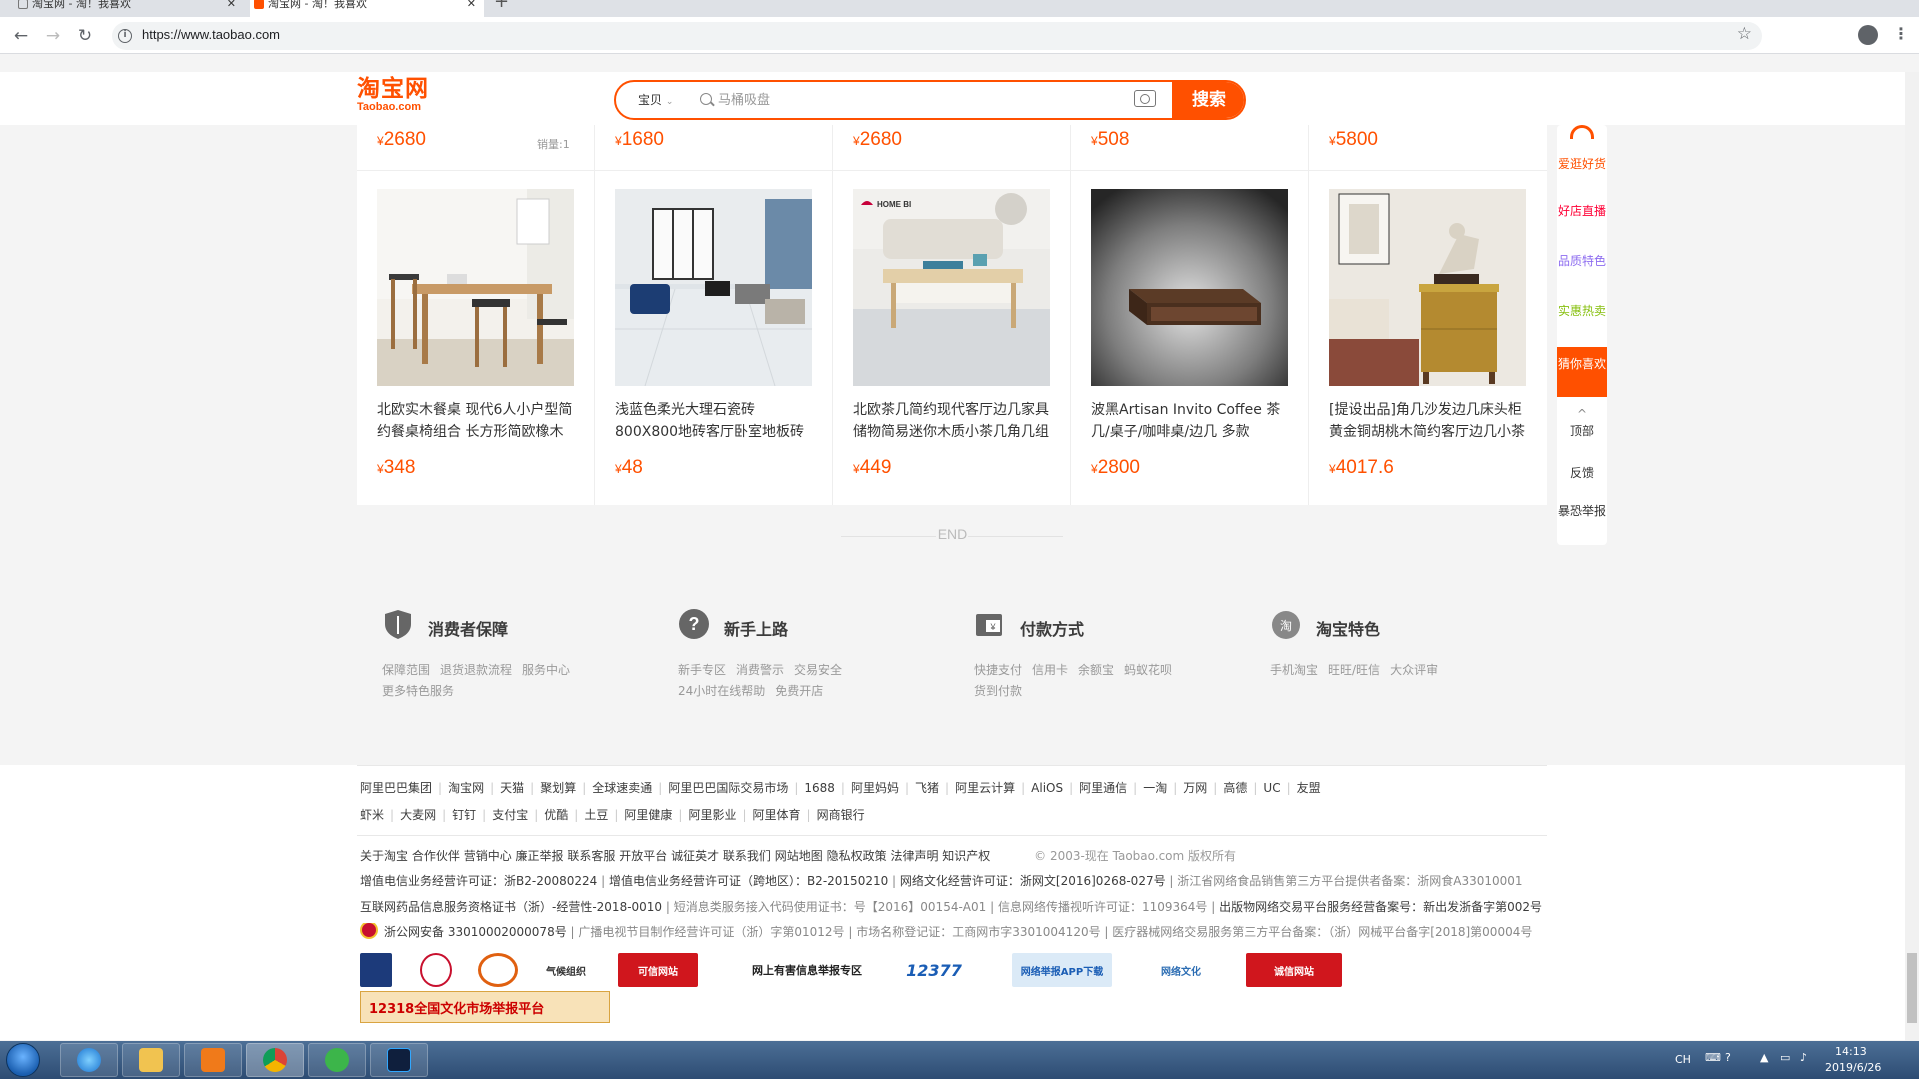 The image size is (1919, 1079). Describe the element at coordinates (1110, 140) in the screenshot. I see `product-price: ¥508` at that location.